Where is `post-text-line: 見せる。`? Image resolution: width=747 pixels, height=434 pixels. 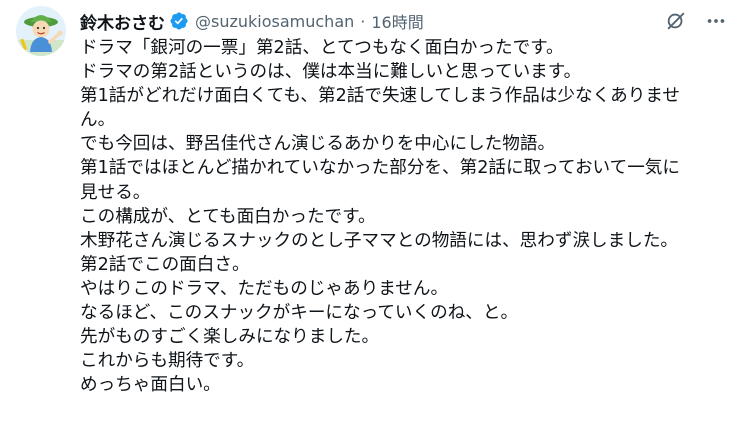 post-text-line: 見せる。 is located at coordinates (115, 192).